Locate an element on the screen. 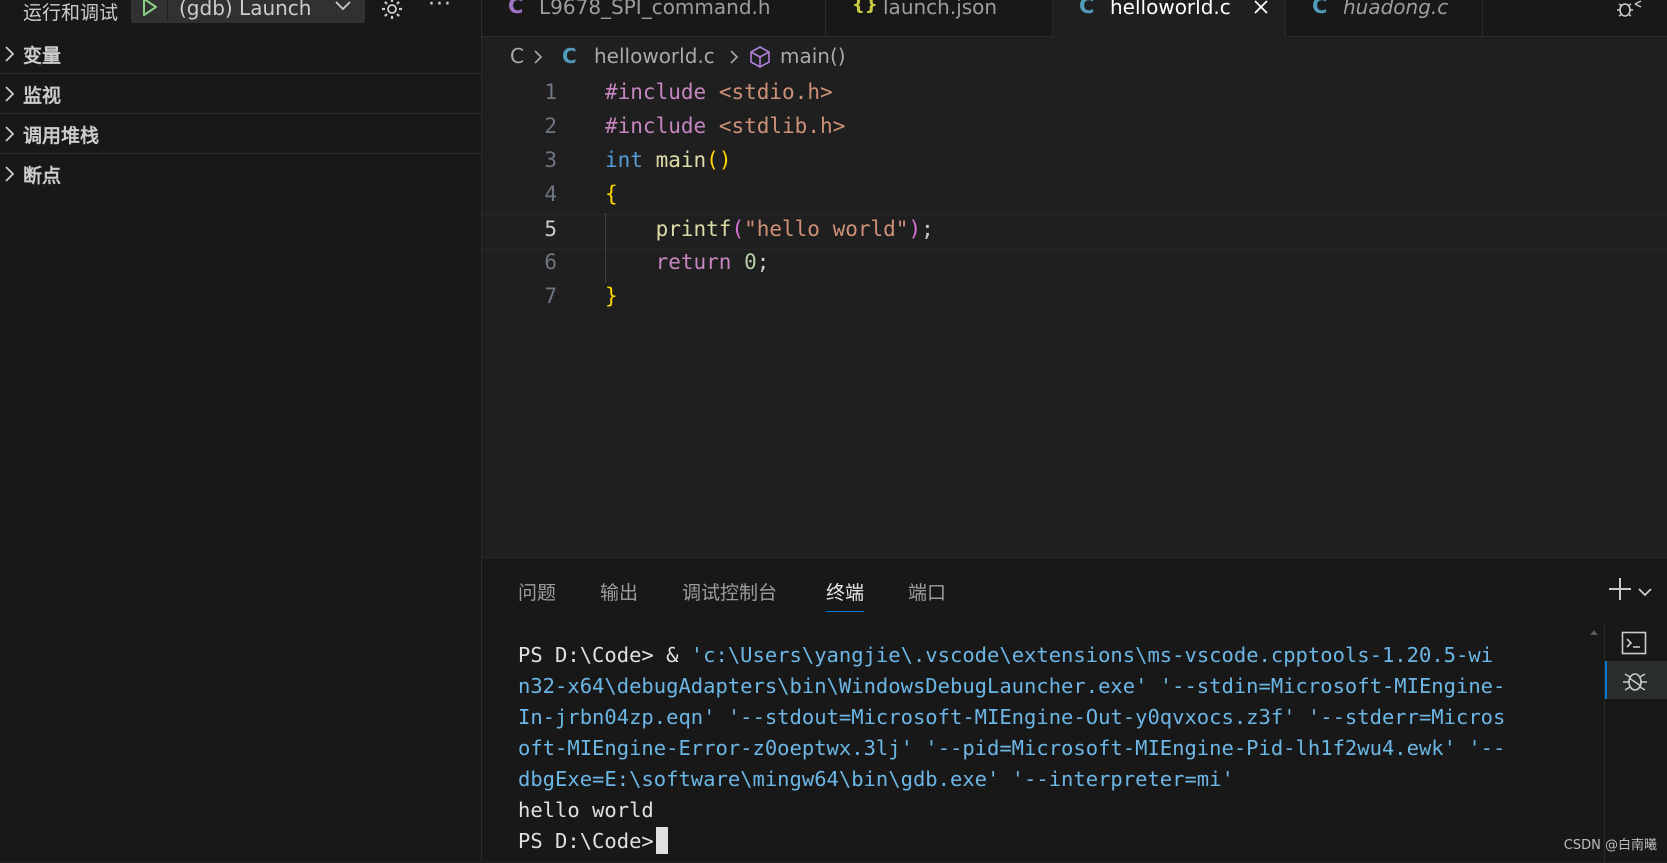 Image resolution: width=1667 pixels, height=863 pixels. launch-config-selector: (gdb) Launch is located at coordinates (248, 11).